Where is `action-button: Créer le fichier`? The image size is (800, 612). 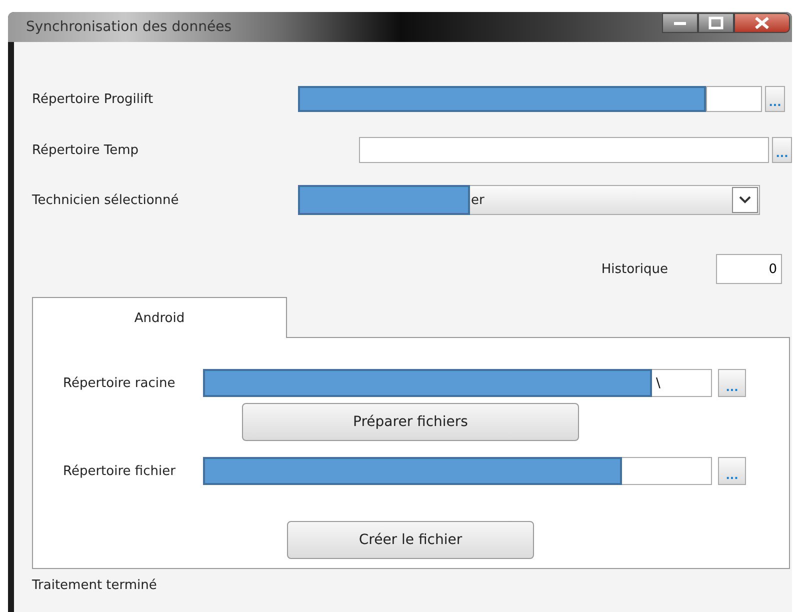 action-button: Créer le fichier is located at coordinates (410, 540).